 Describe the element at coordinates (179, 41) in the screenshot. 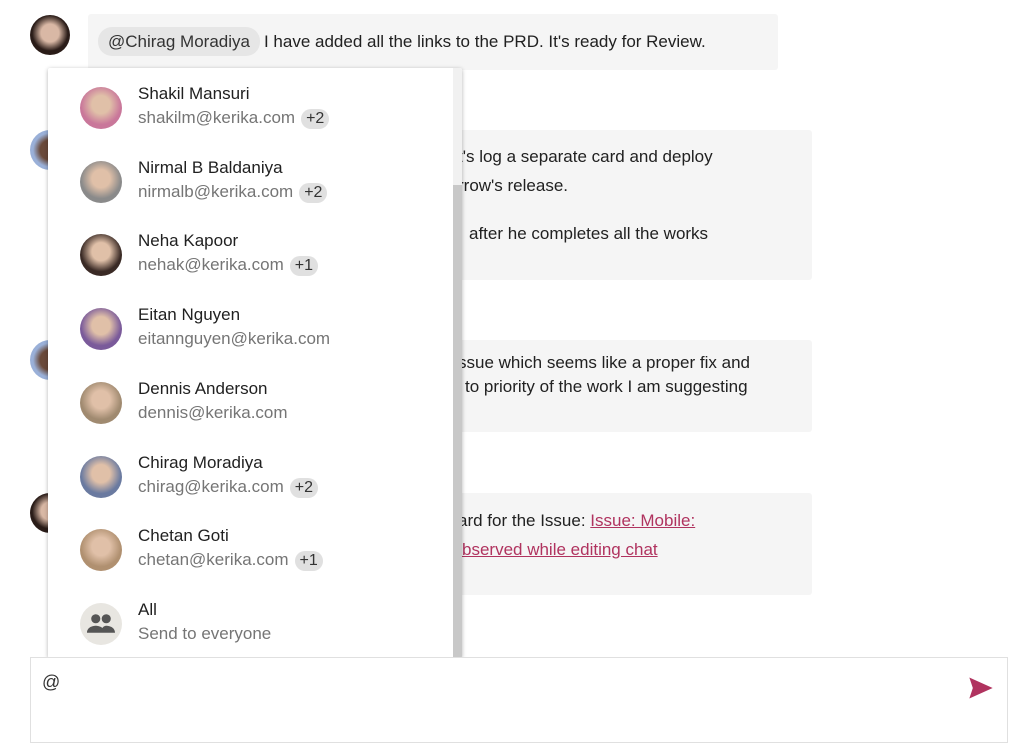

I see `mention-chip: @Chirag Moradiya` at that location.